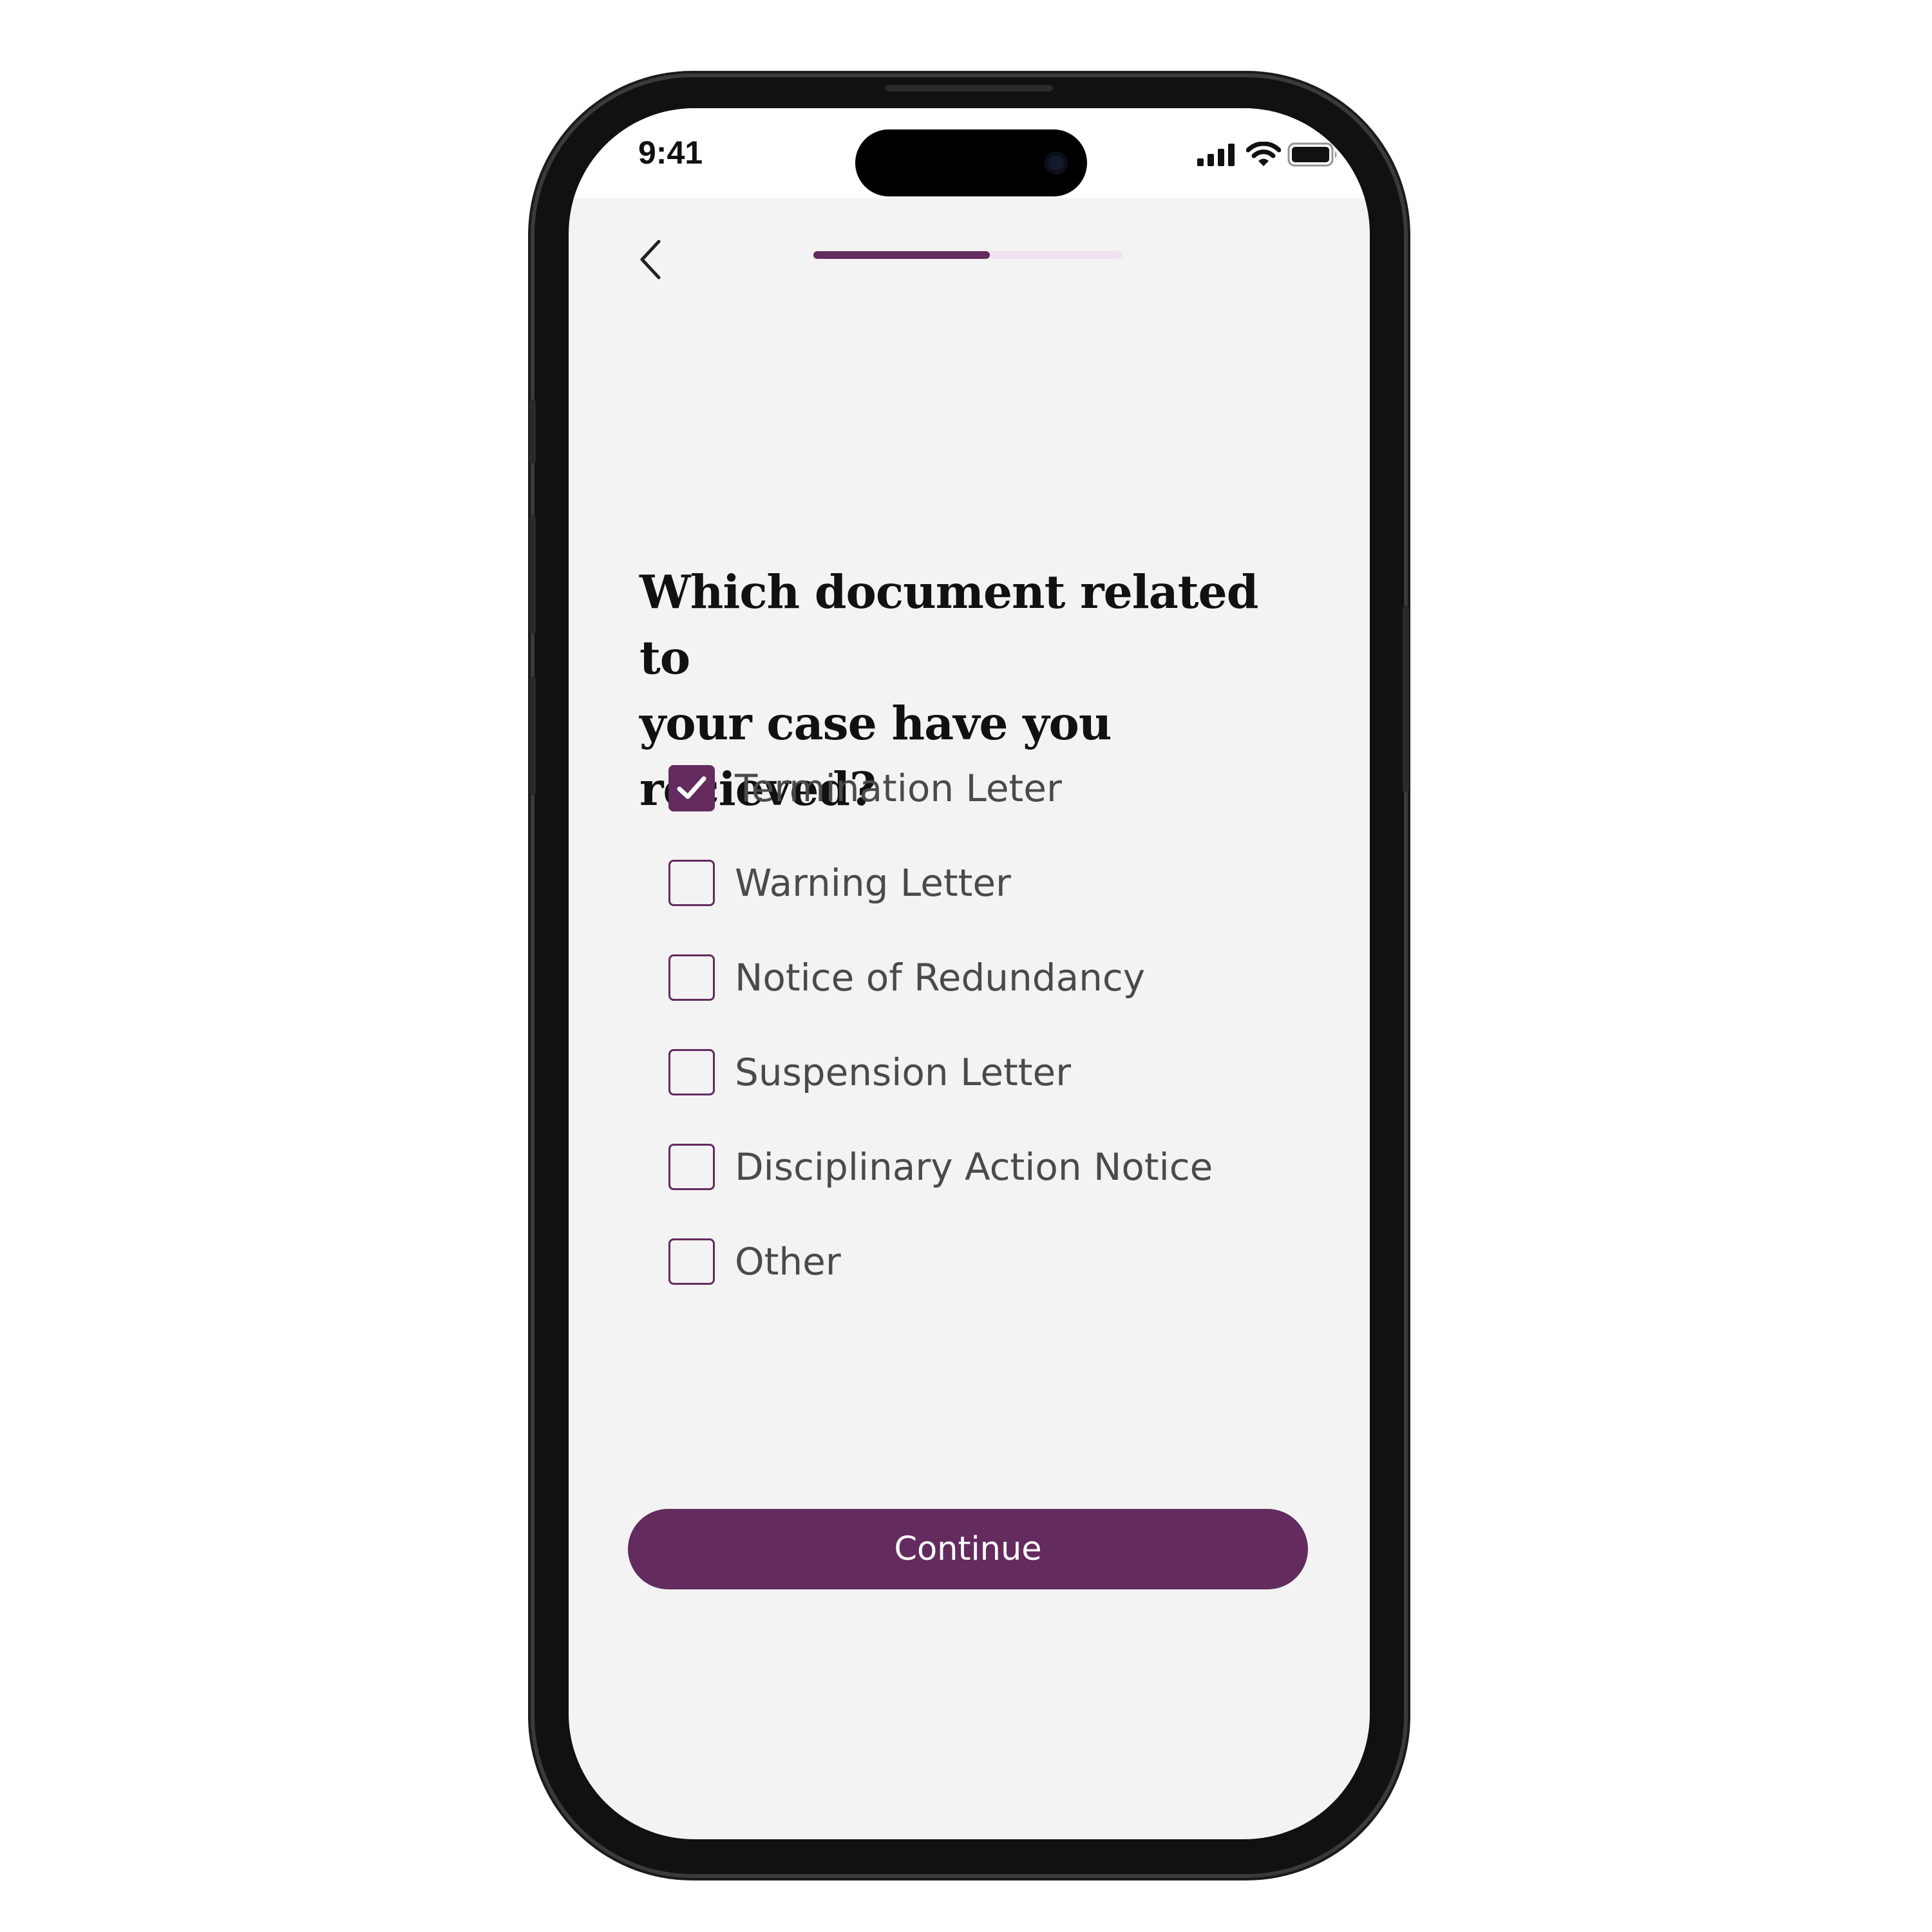 The height and width of the screenshot is (1932, 1932). I want to click on volume-up-button, so click(532, 574).